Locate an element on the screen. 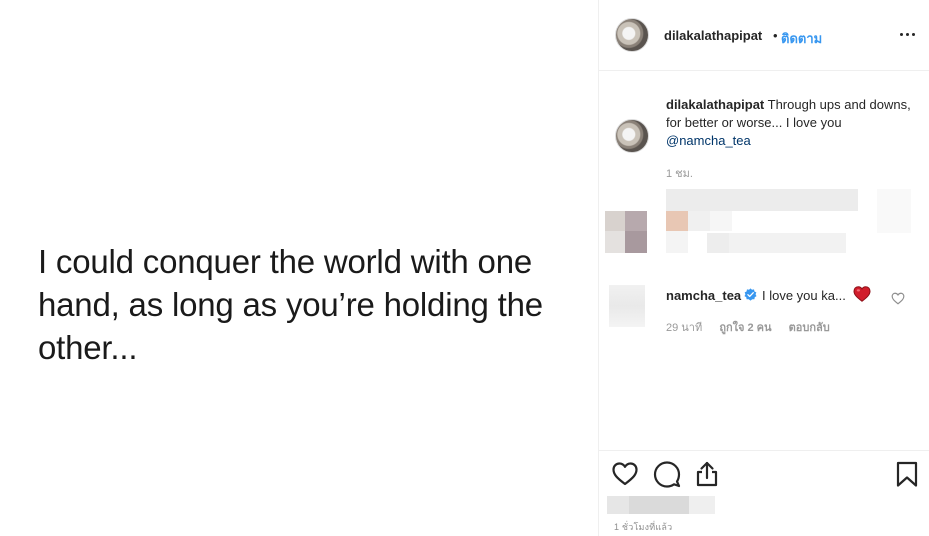 The height and width of the screenshot is (536, 929). caption-mention: @namcha_tea is located at coordinates (708, 140).